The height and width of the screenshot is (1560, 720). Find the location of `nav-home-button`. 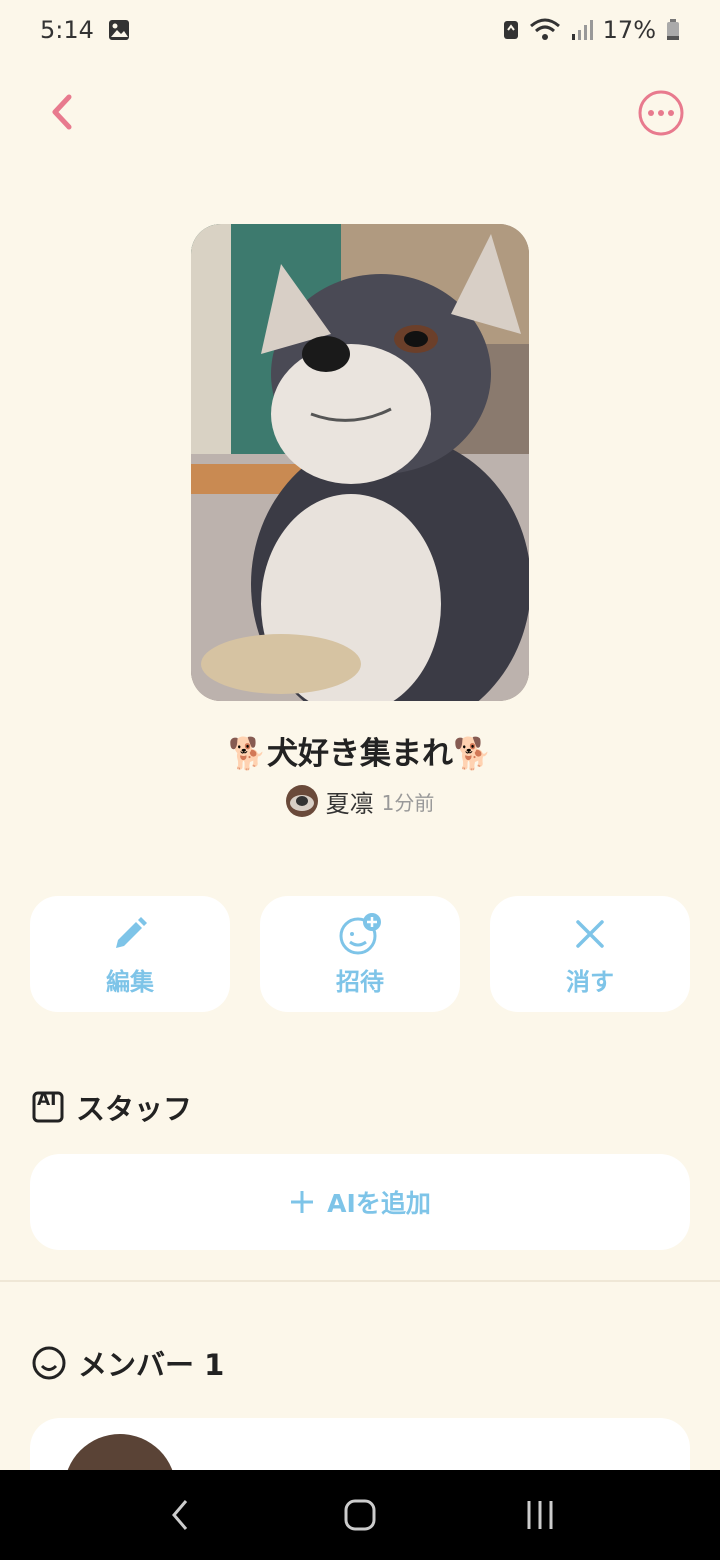

nav-home-button is located at coordinates (360, 1515).